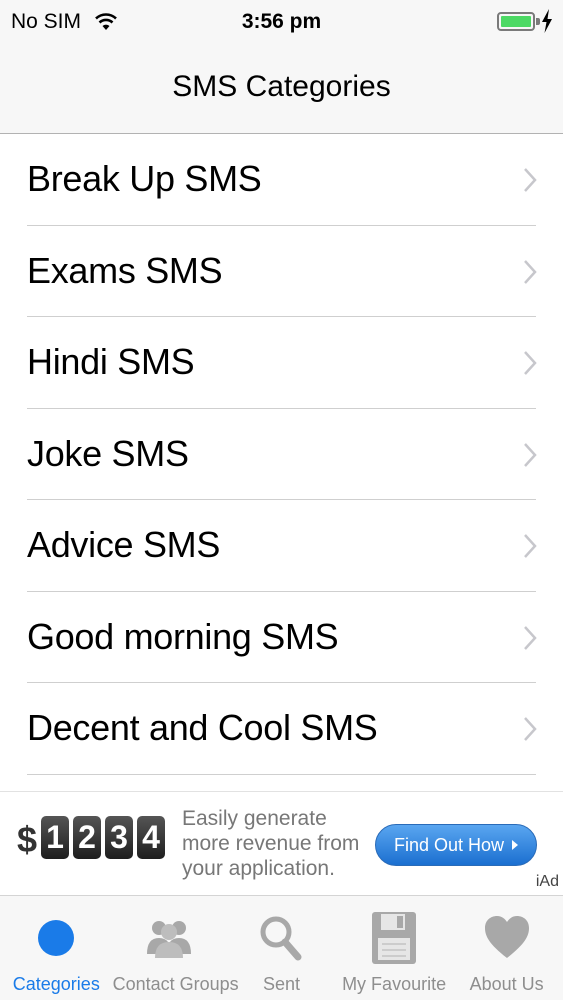 Image resolution: width=563 pixels, height=1000 pixels. What do you see at coordinates (547, 881) in the screenshot?
I see `iad-badge: iAd` at bounding box center [547, 881].